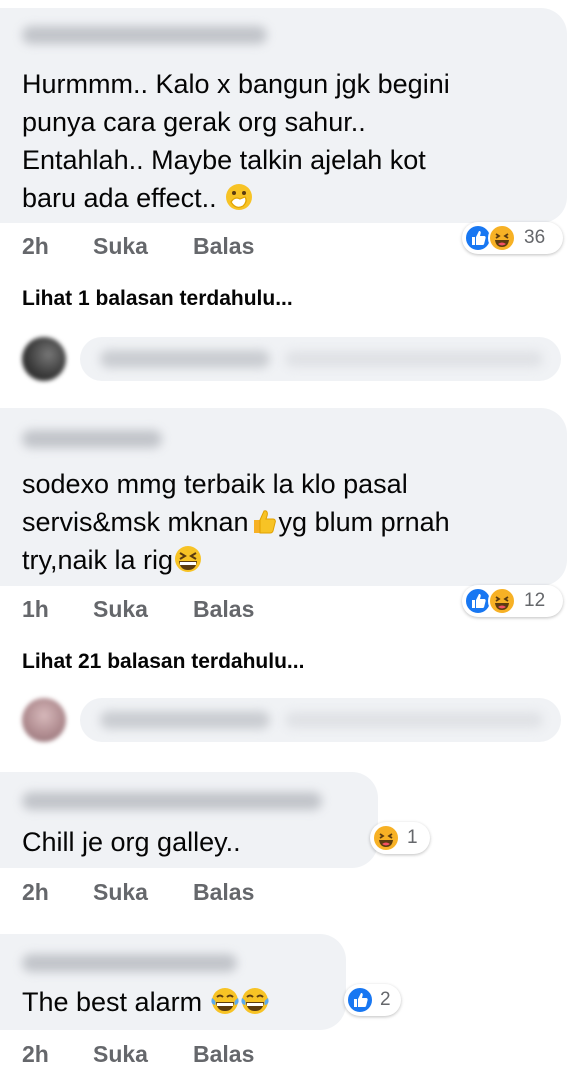 This screenshot has width=569, height=1080. What do you see at coordinates (131, 842) in the screenshot?
I see `comment-text-line: Chill je org galley..` at bounding box center [131, 842].